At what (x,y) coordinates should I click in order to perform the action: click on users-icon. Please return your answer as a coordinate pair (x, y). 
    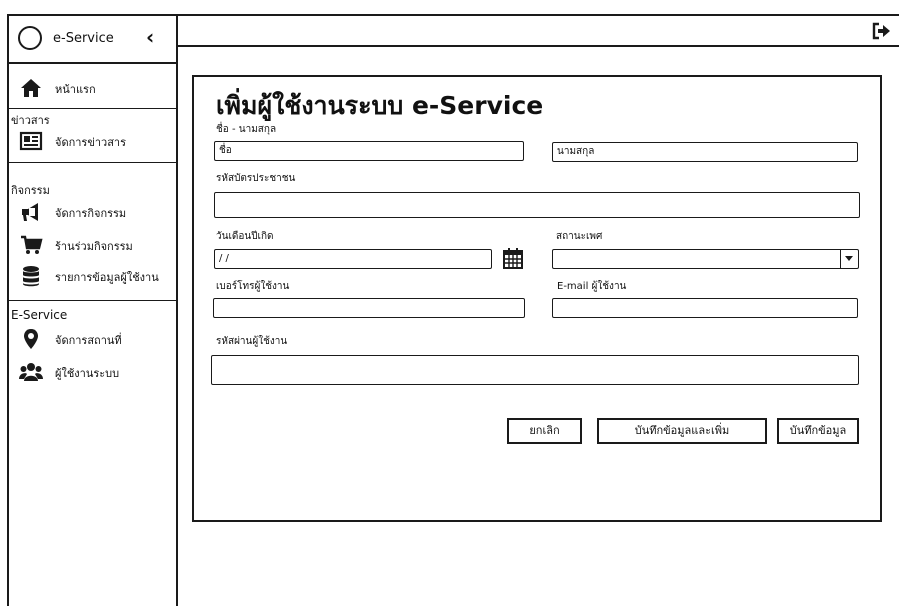
    Looking at the image, I should click on (31, 372).